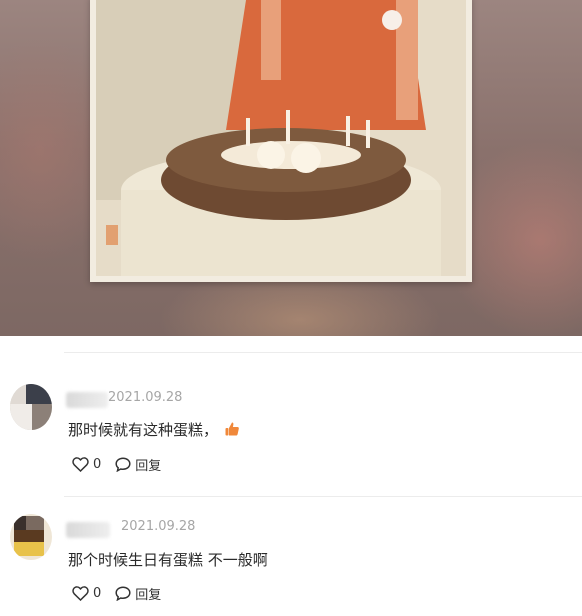 This screenshot has width=582, height=616. Describe the element at coordinates (168, 560) in the screenshot. I see `comment-text: 那个时候生日有蛋糕 不一般啊` at that location.